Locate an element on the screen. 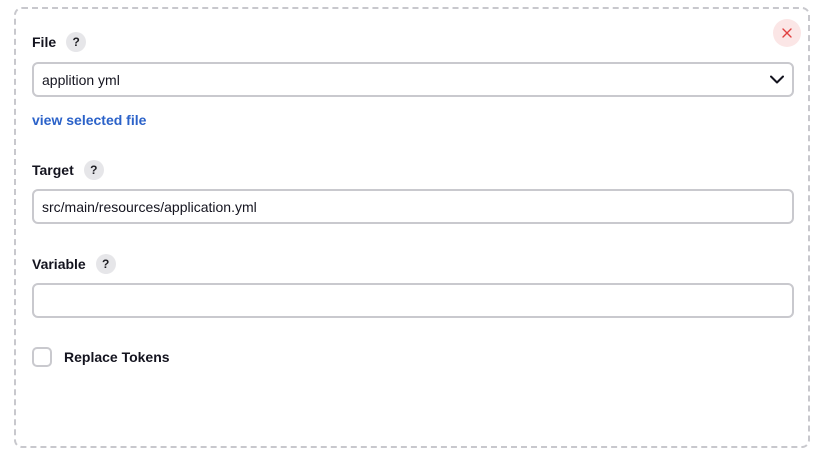 Image resolution: width=819 pixels, height=458 pixels. remove-button is located at coordinates (787, 33).